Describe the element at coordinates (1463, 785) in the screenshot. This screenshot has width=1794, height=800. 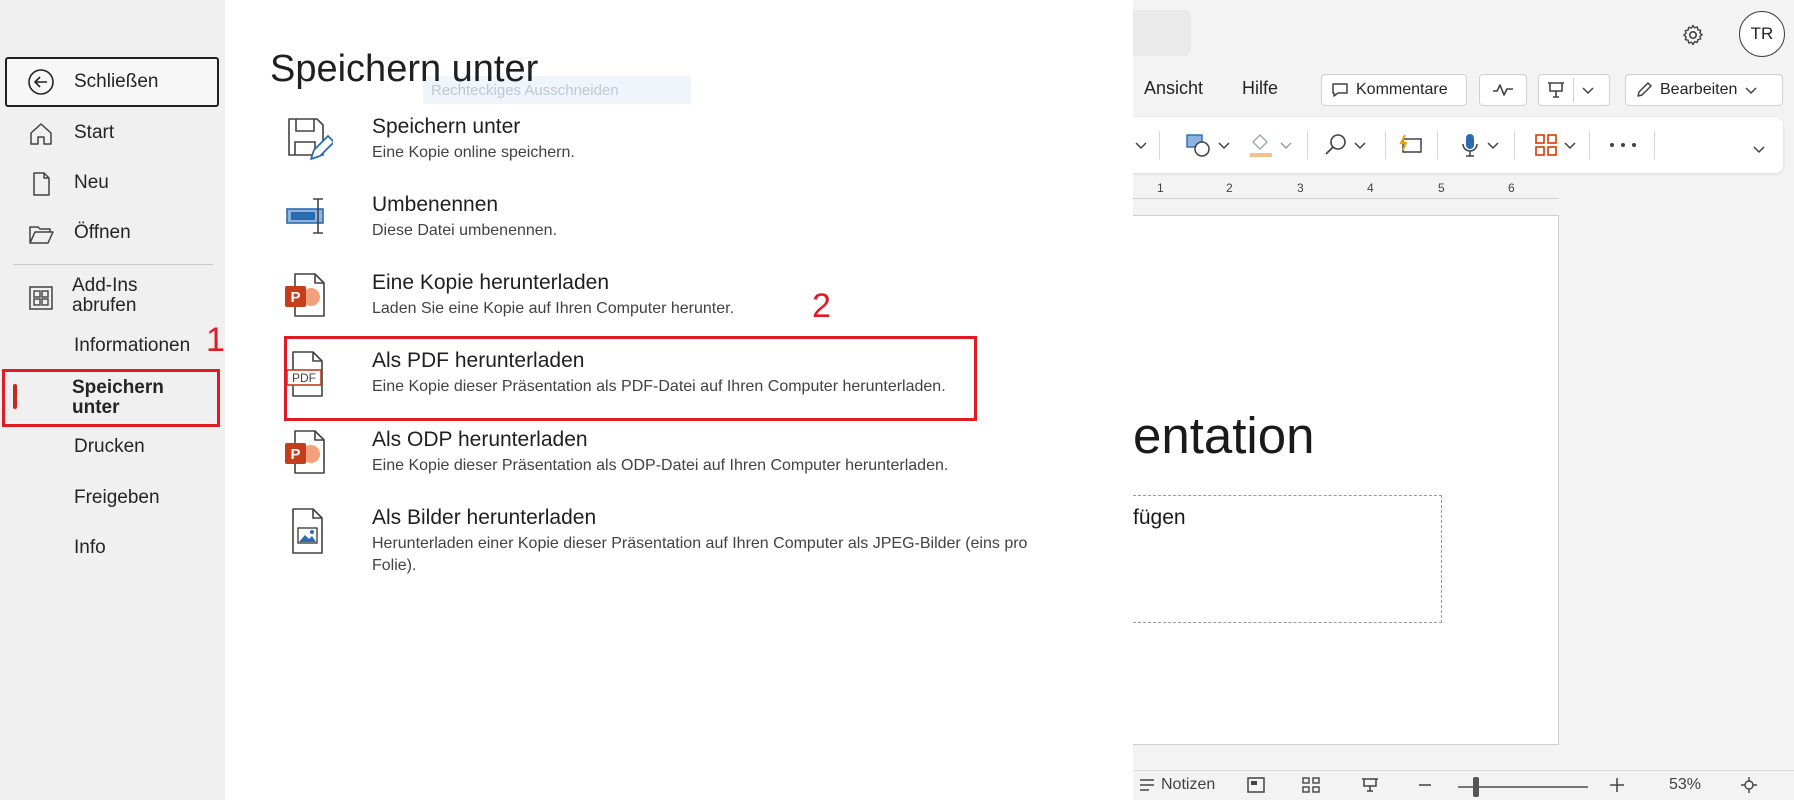
I see `status-bar: Notizen 53%` at that location.